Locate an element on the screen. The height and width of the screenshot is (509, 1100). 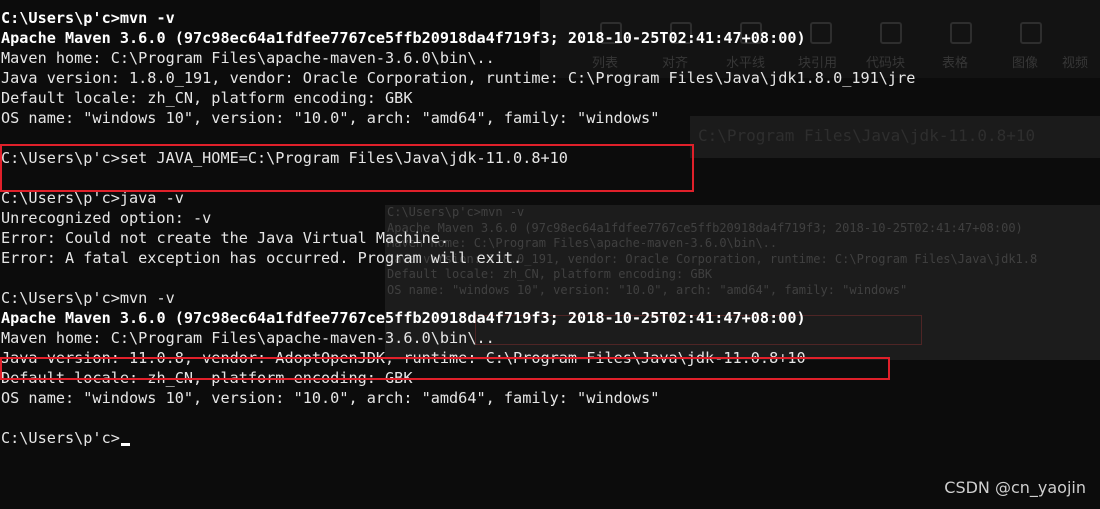
terminal-prompt-line: C:\Users\p'c> is located at coordinates (550, 438).